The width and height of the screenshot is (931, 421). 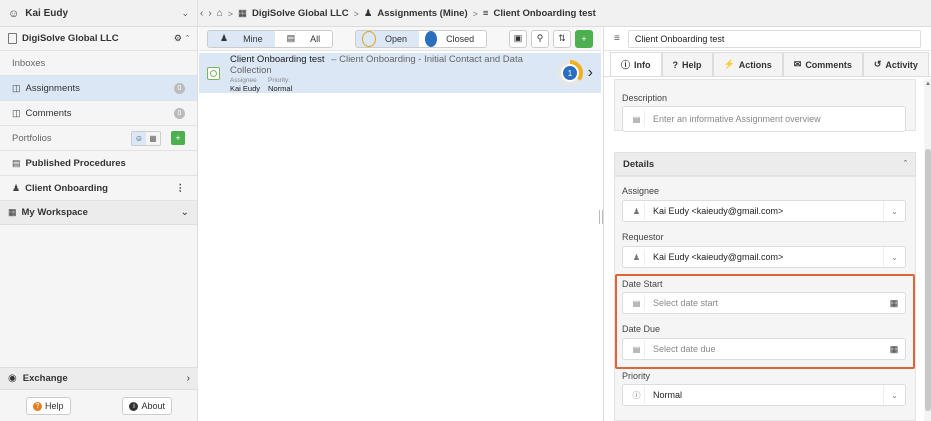 I want to click on portfolio-view-toggle: ☺ ▦, so click(x=146, y=138).